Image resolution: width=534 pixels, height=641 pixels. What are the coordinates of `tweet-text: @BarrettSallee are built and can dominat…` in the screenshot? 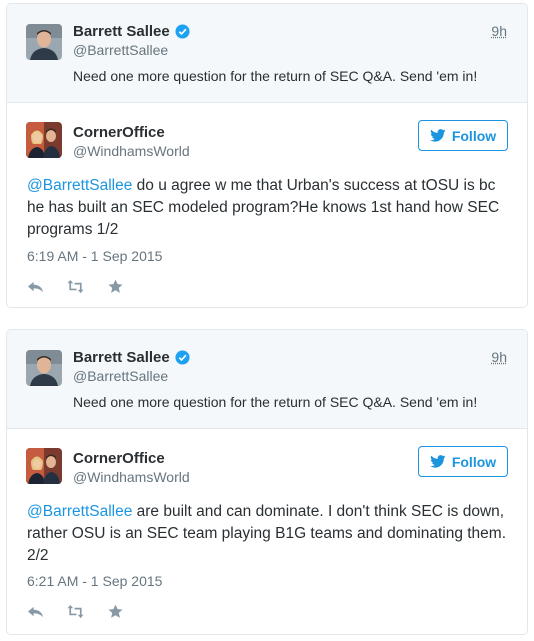 It's located at (267, 534).